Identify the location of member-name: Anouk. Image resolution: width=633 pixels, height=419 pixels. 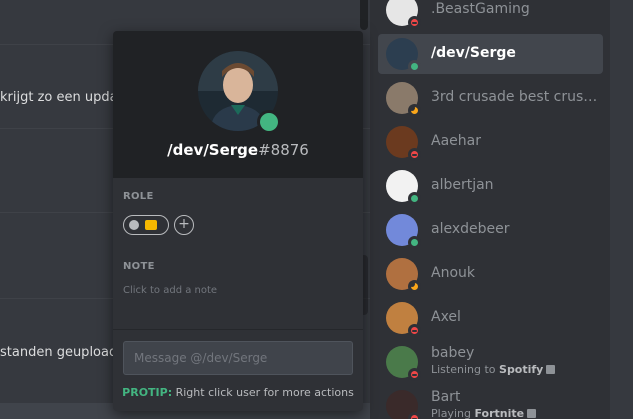
(453, 273).